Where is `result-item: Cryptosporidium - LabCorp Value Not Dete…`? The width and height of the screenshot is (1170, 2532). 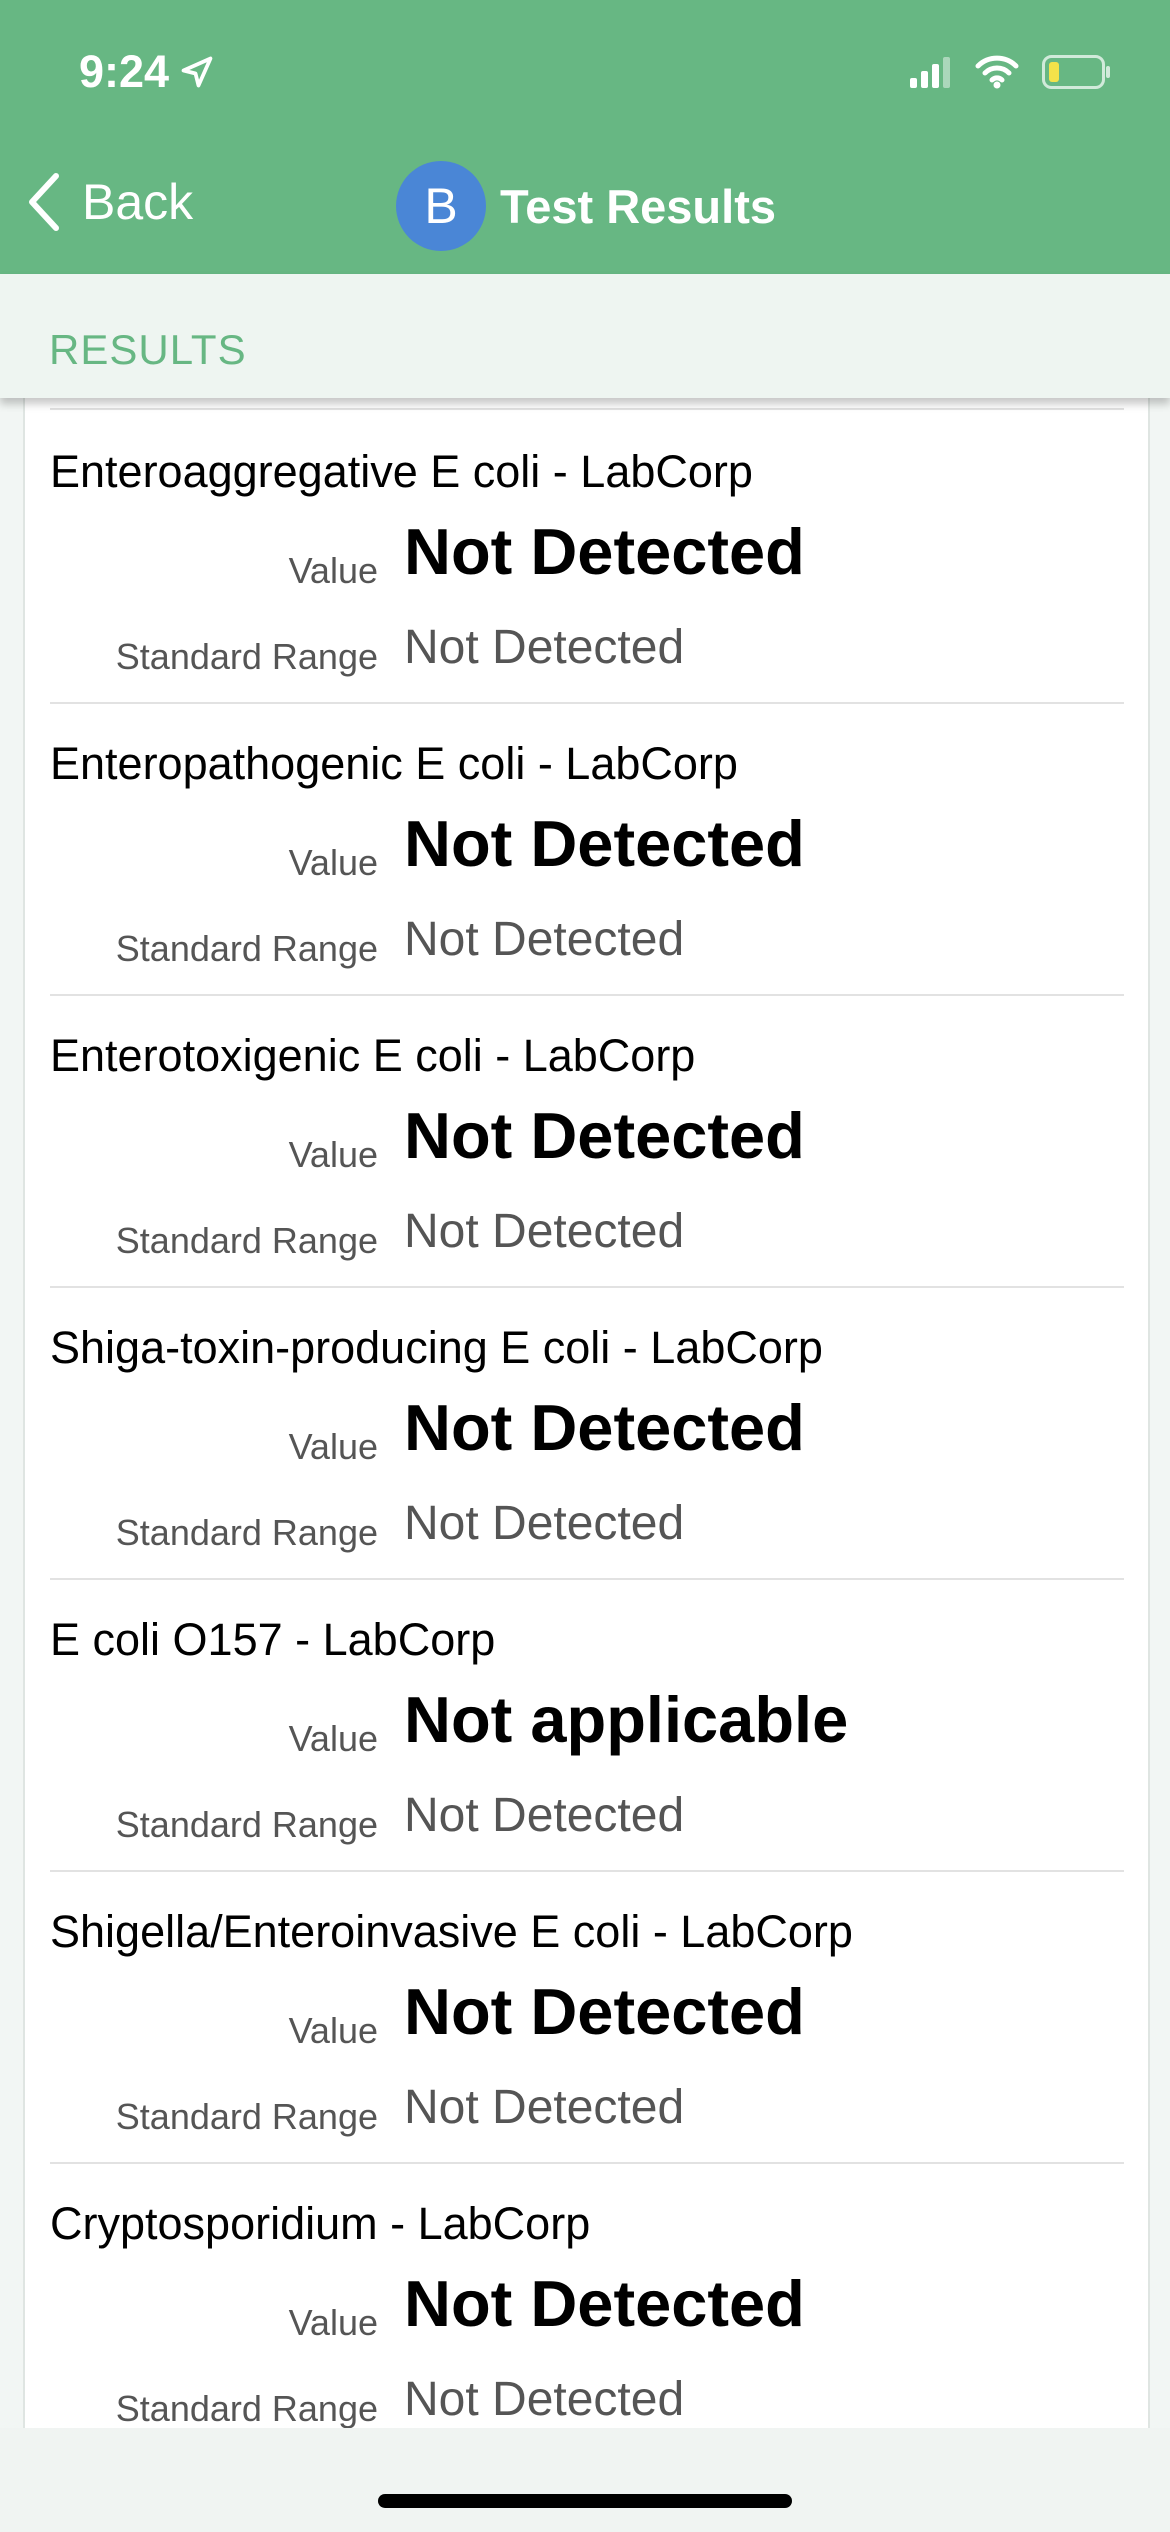
result-item: Cryptosporidium - LabCorp Value Not Dete… is located at coordinates (587, 2295).